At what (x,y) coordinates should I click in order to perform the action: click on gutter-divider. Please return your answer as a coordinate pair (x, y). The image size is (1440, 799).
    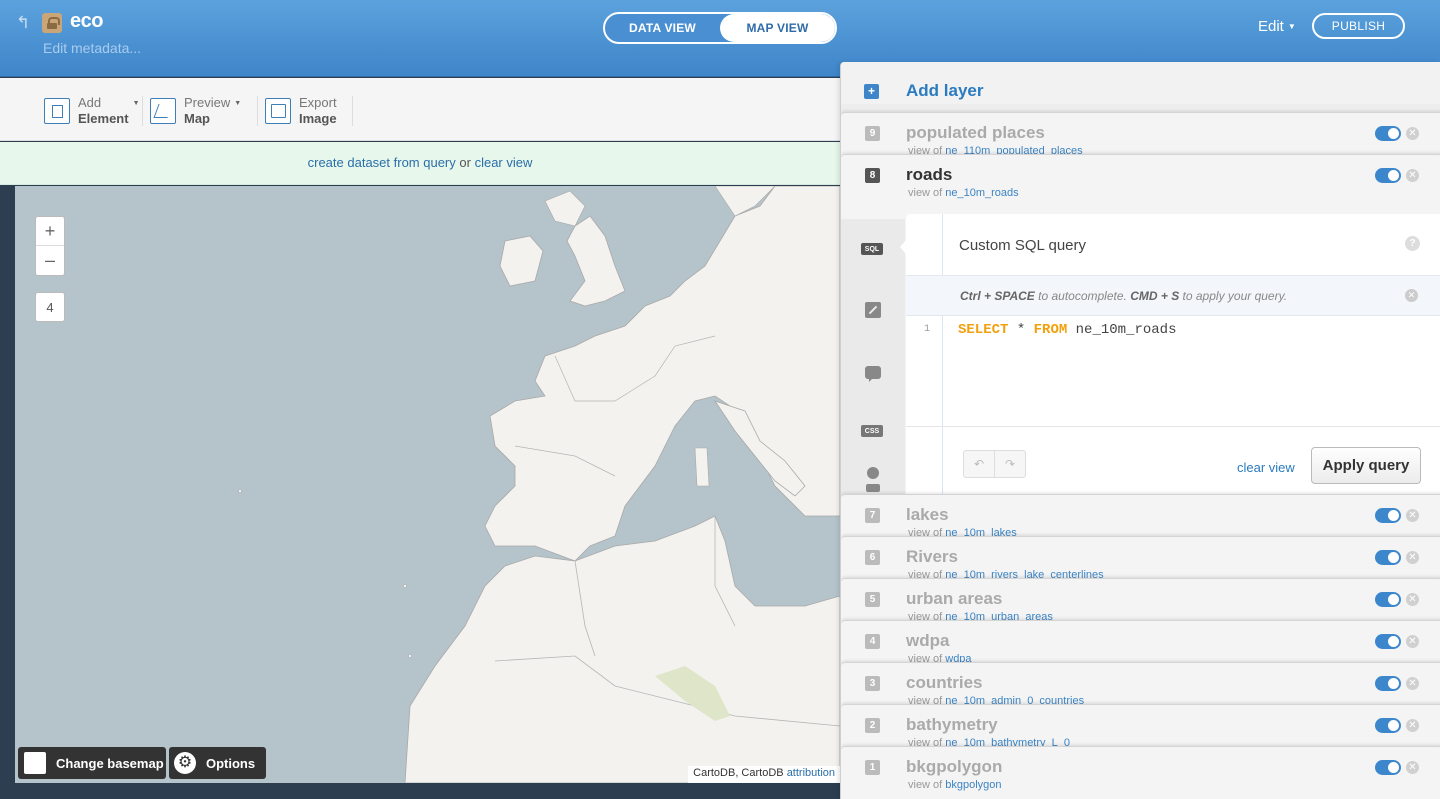
    Looking at the image, I should click on (942, 364).